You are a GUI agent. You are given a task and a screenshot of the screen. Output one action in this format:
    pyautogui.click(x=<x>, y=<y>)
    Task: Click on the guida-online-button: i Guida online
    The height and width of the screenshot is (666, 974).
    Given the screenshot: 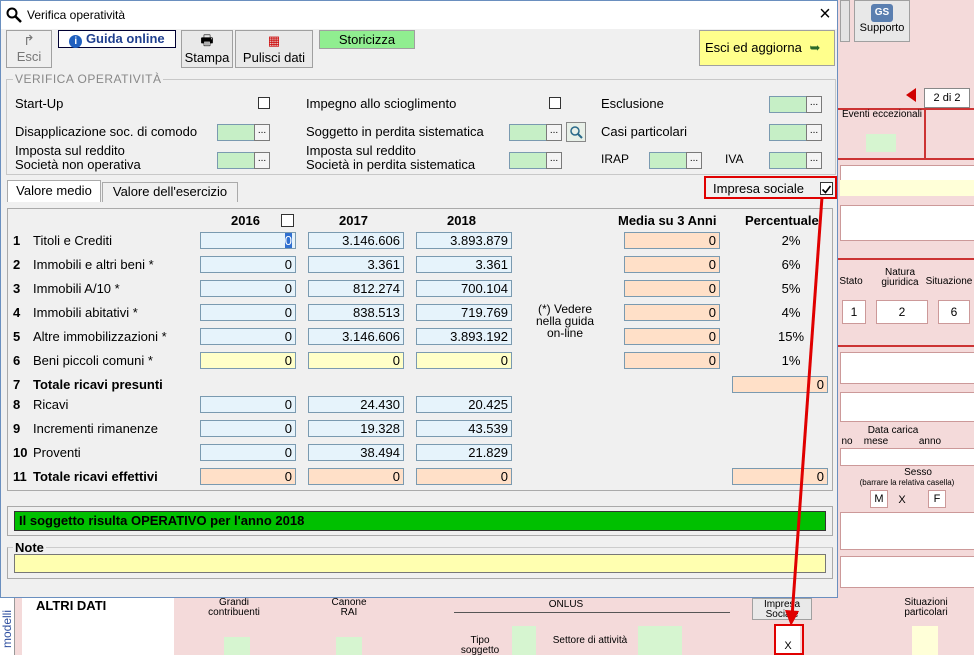 What is the action you would take?
    pyautogui.click(x=117, y=39)
    